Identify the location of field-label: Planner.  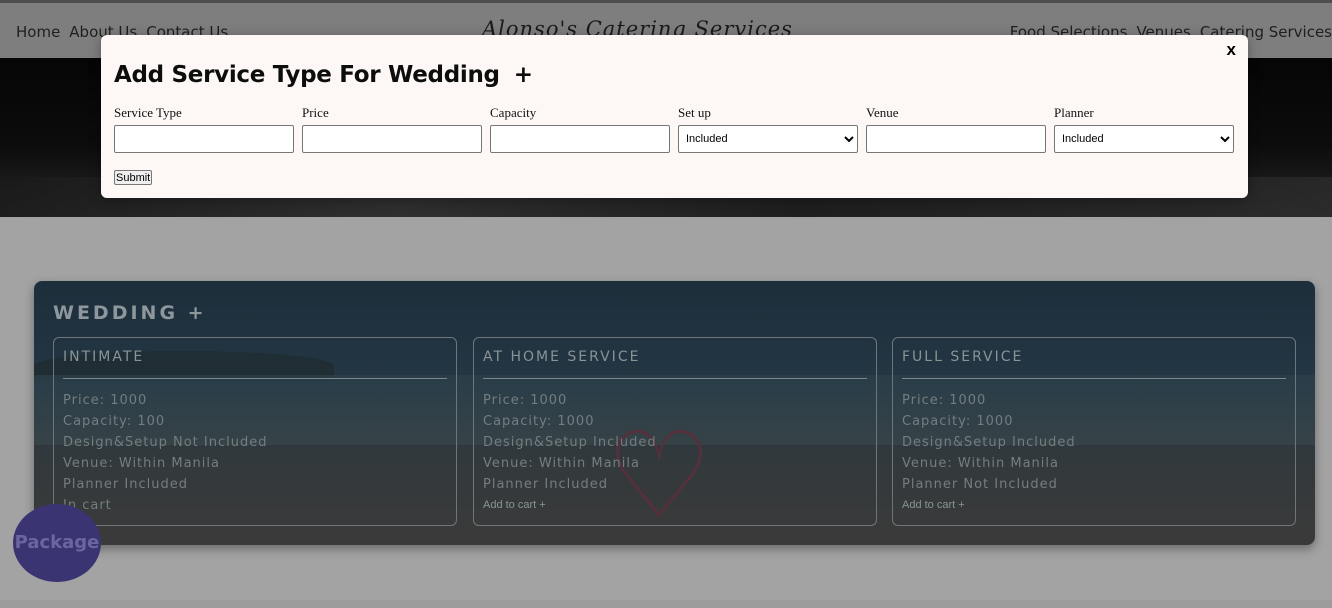
(1074, 112).